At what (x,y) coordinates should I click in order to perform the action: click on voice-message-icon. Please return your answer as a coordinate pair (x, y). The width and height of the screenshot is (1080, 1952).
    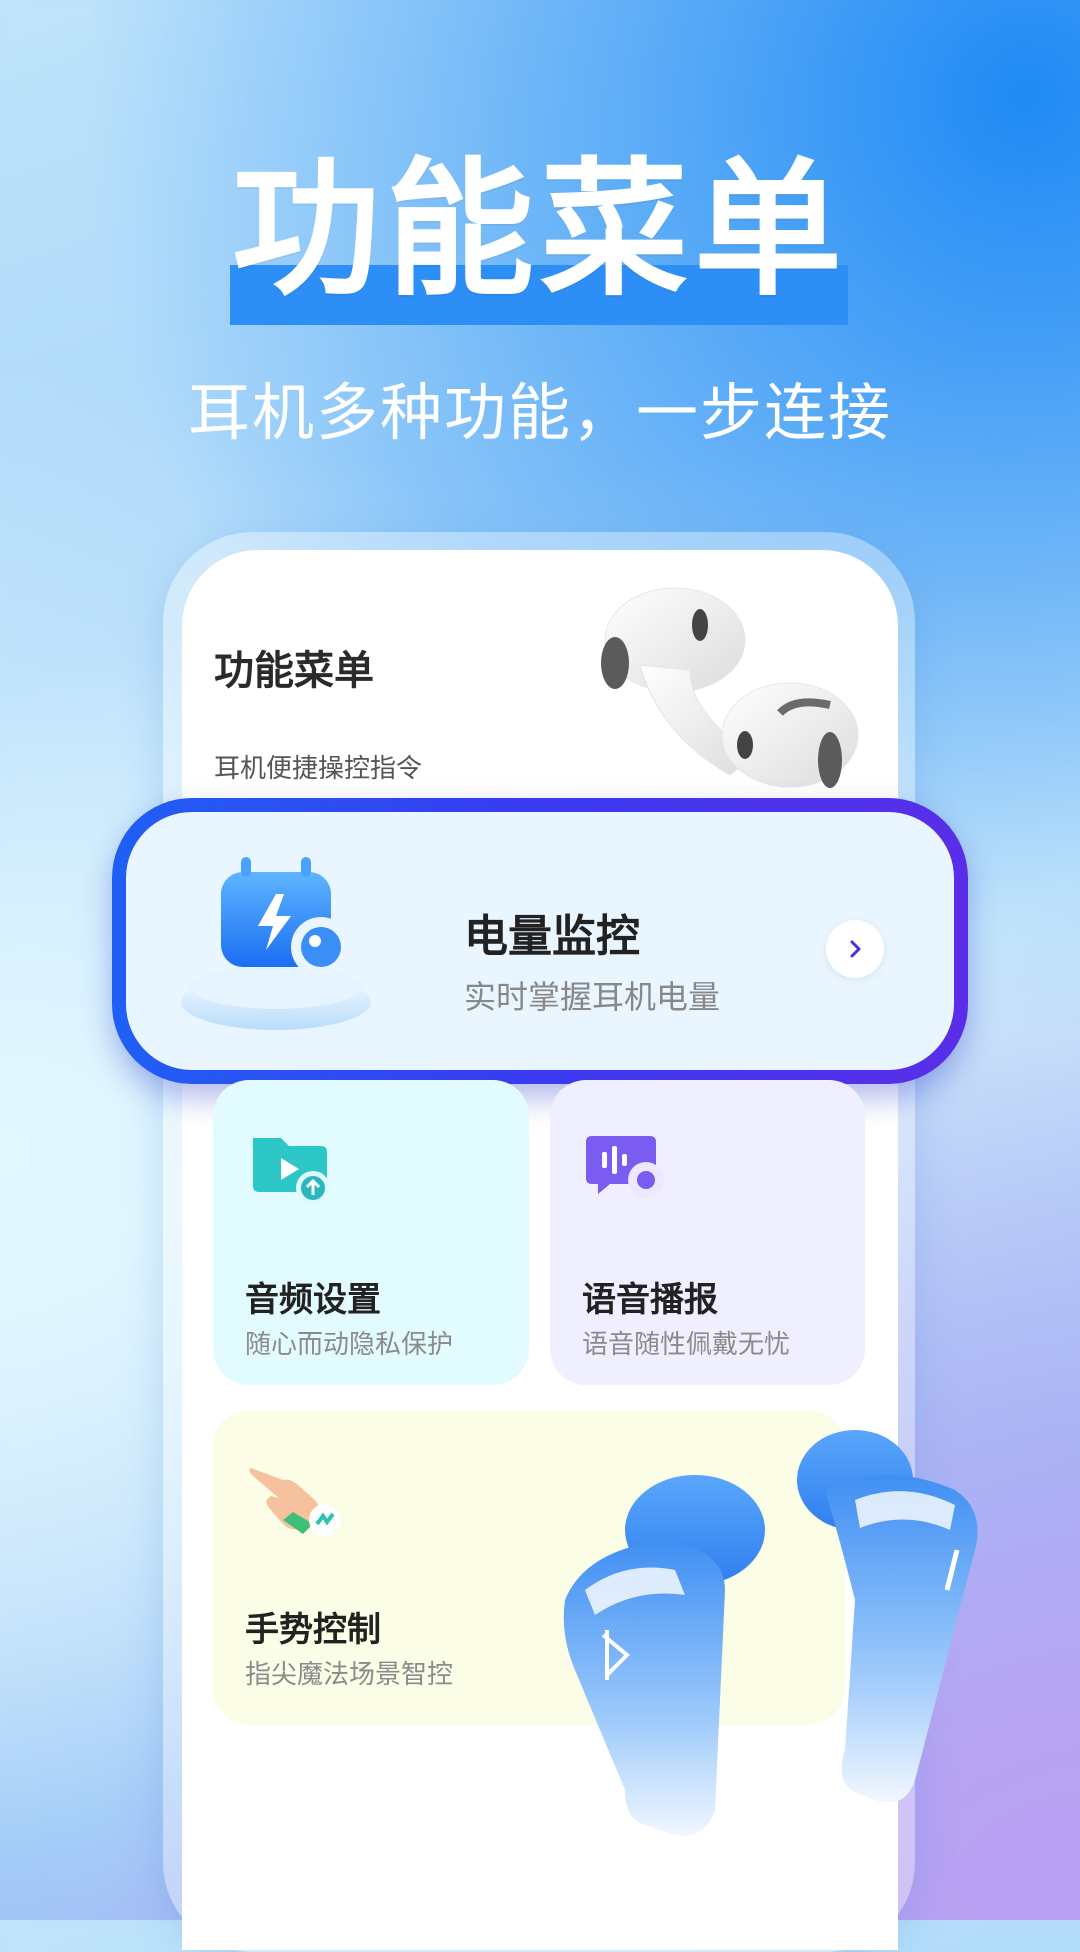
    Looking at the image, I should click on (625, 1167).